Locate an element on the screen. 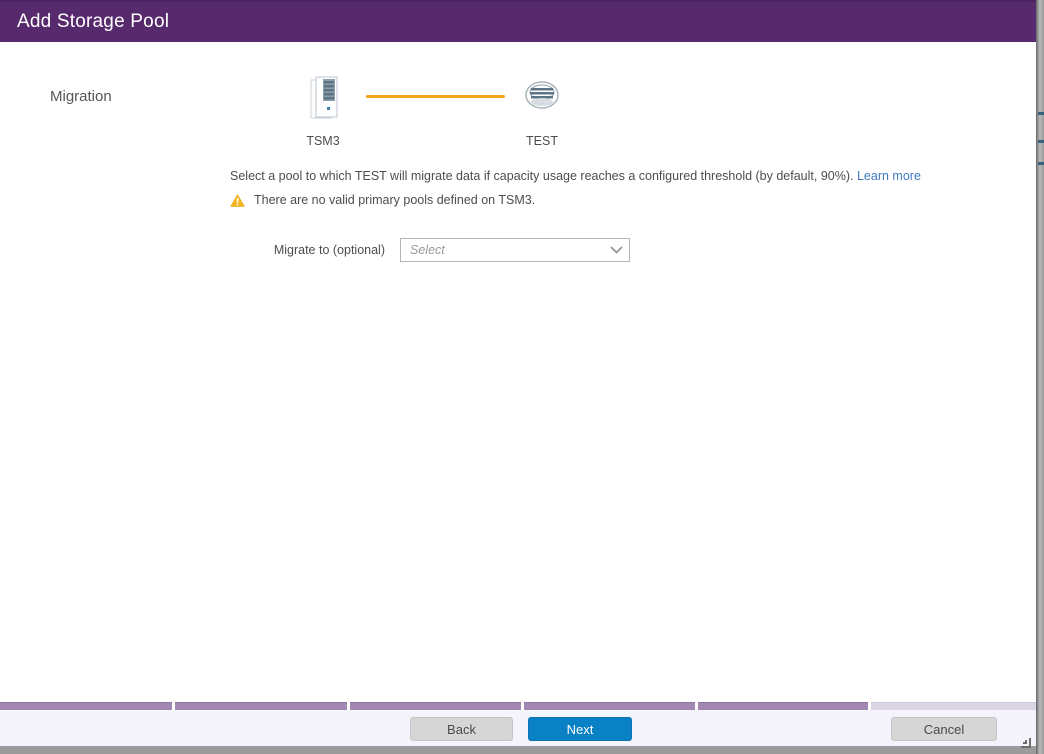 This screenshot has height=754, width=1044. next-button: Next is located at coordinates (580, 729).